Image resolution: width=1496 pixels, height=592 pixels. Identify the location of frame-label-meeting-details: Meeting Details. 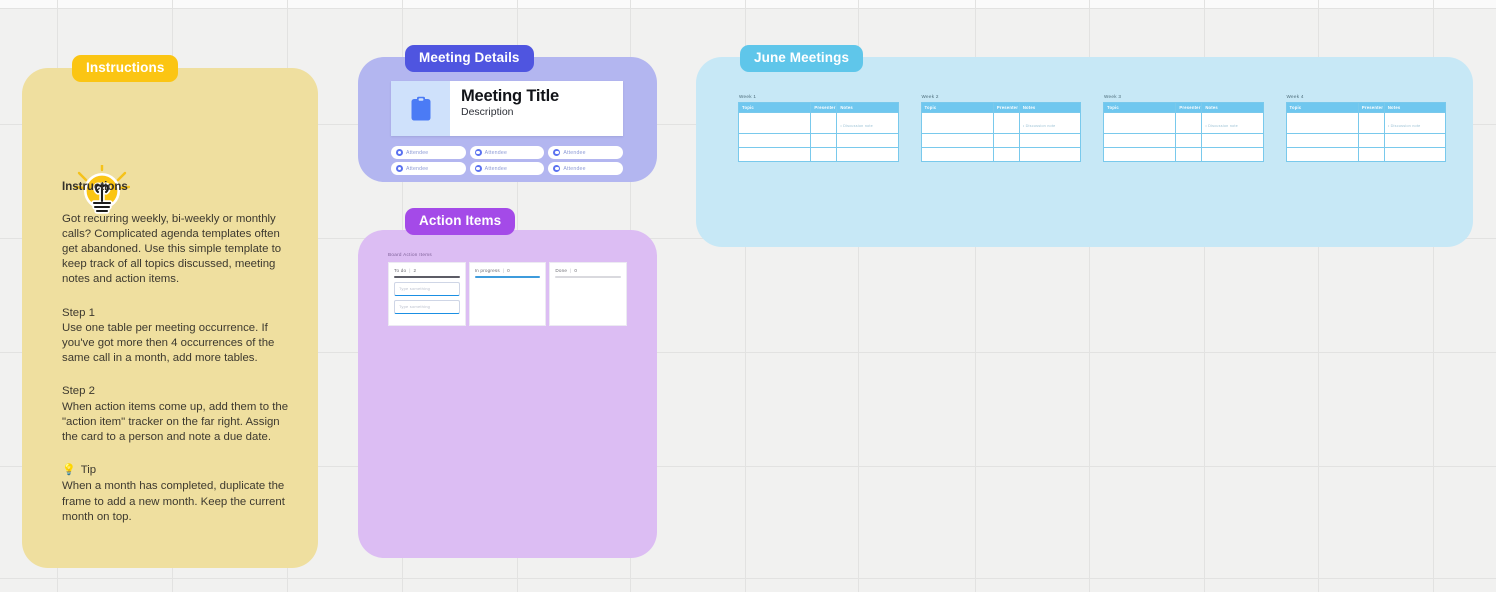
(469, 58).